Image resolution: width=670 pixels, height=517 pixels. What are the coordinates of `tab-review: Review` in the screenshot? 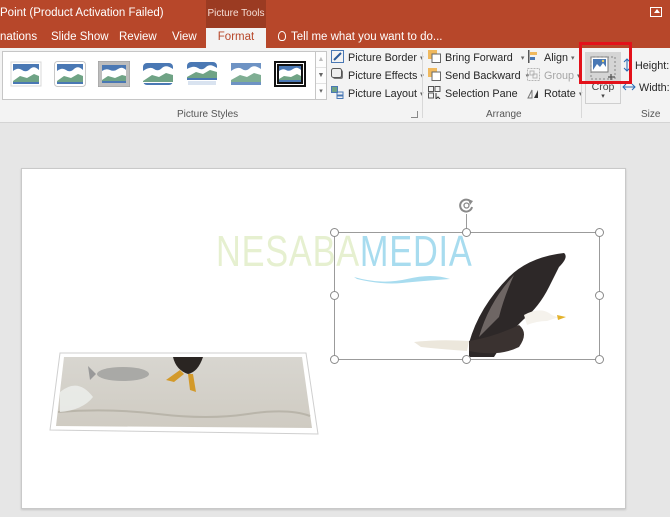 It's located at (138, 38).